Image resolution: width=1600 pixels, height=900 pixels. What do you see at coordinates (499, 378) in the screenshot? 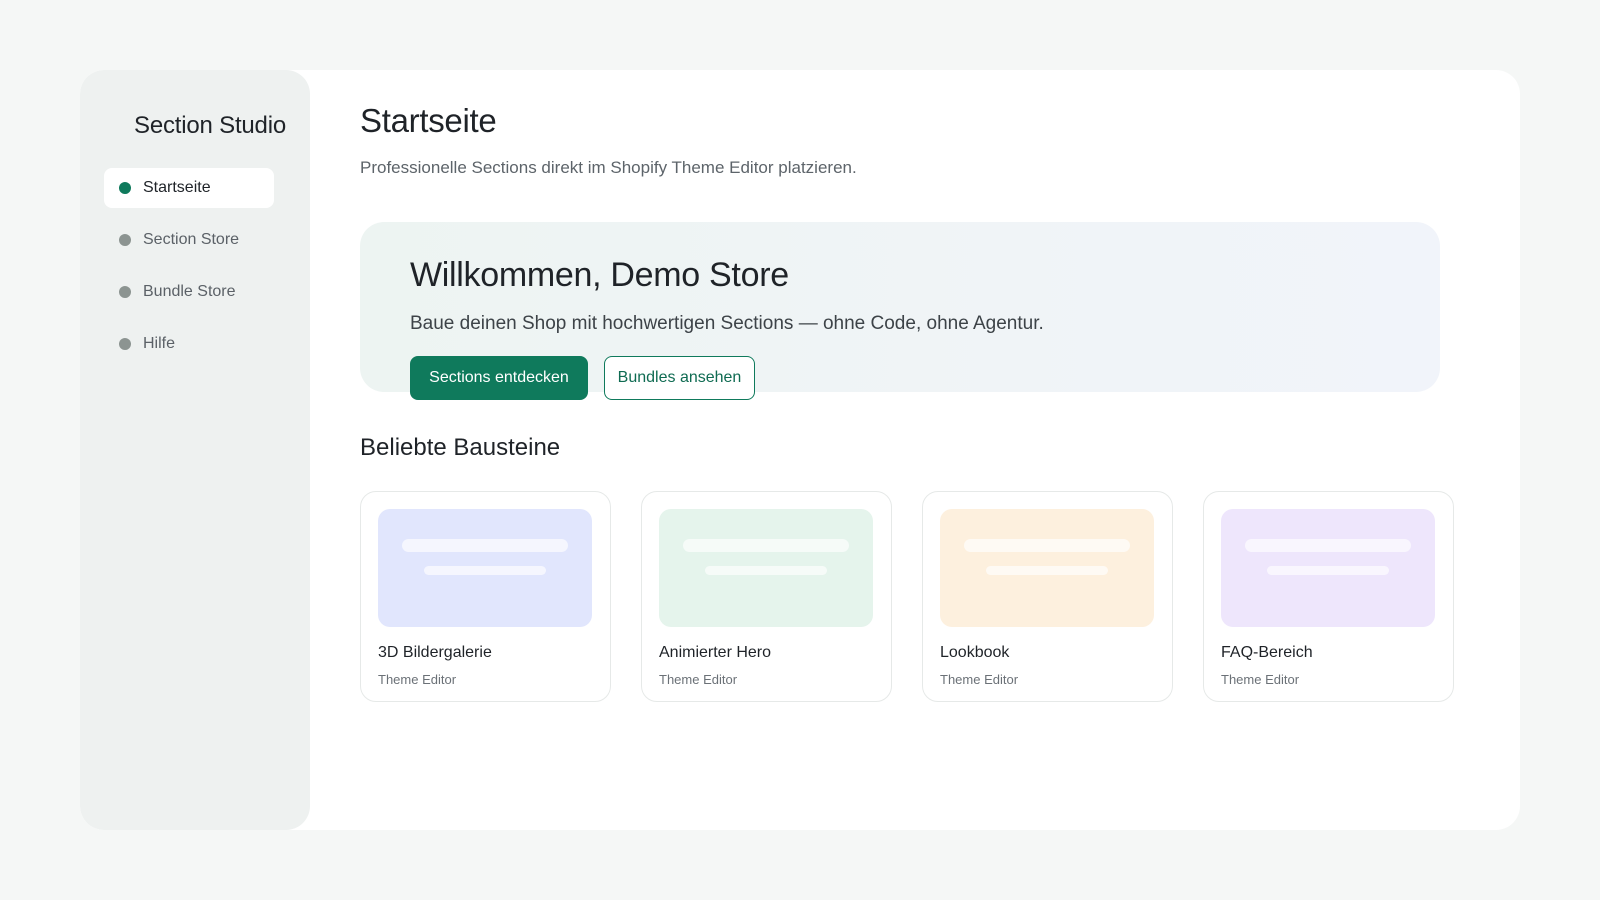
I see `discover-sections-button: Sections entdecken` at bounding box center [499, 378].